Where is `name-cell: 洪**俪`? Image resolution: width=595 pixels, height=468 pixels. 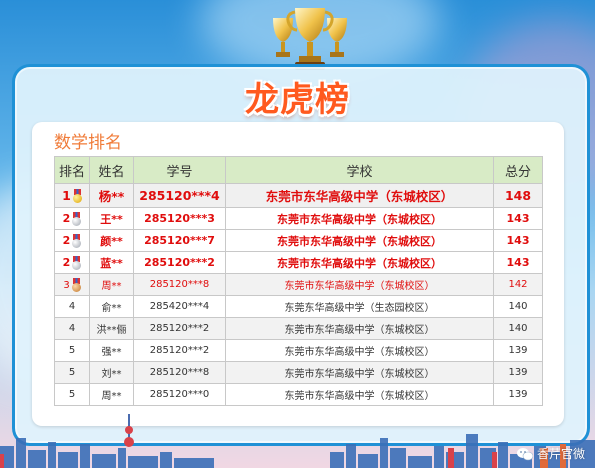 name-cell: 洪**俪 is located at coordinates (111, 328).